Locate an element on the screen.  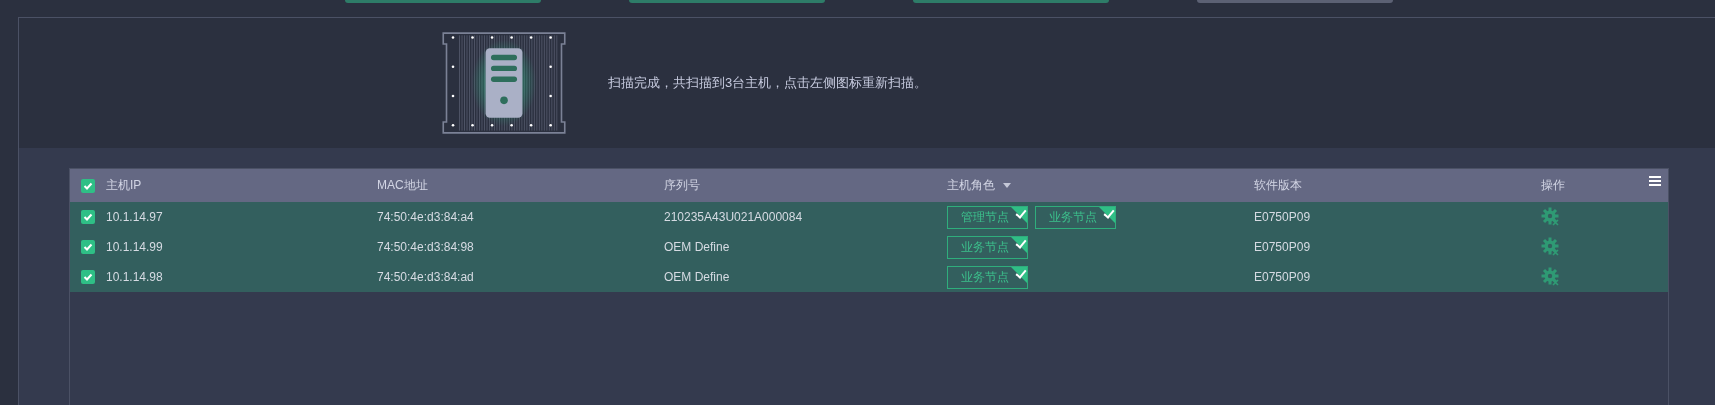
table-cell: 10.1.14.98 is located at coordinates (134, 277).